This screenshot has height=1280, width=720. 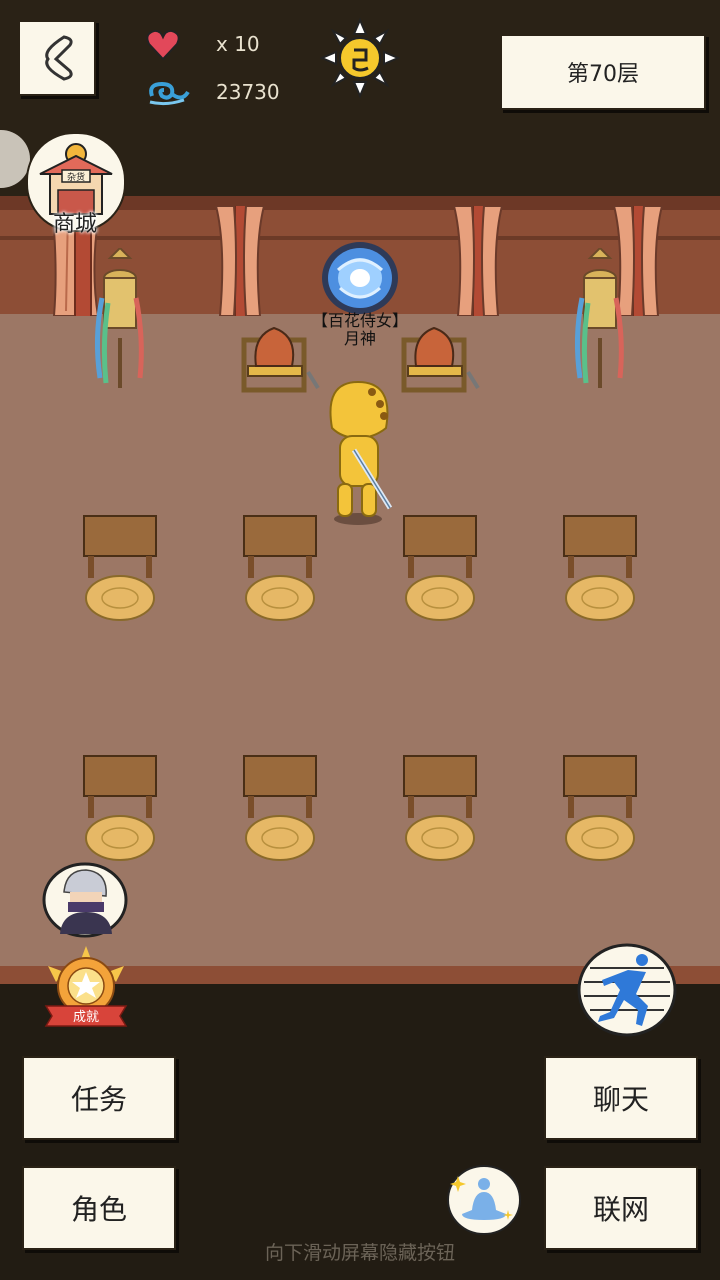 What do you see at coordinates (360, 58) in the screenshot?
I see `time-of-day-sun-icon` at bounding box center [360, 58].